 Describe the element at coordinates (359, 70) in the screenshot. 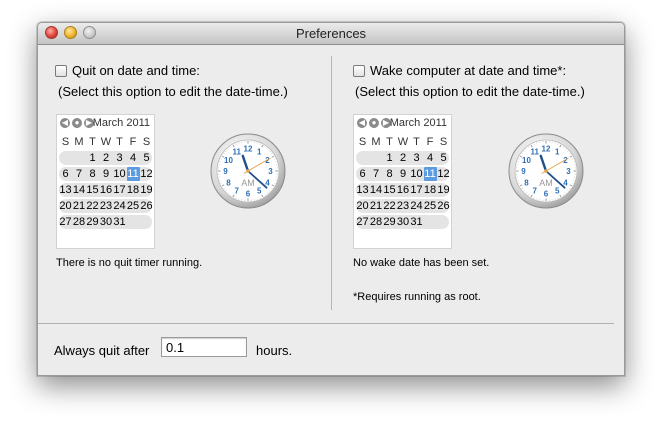

I see `wake-checkbox` at that location.